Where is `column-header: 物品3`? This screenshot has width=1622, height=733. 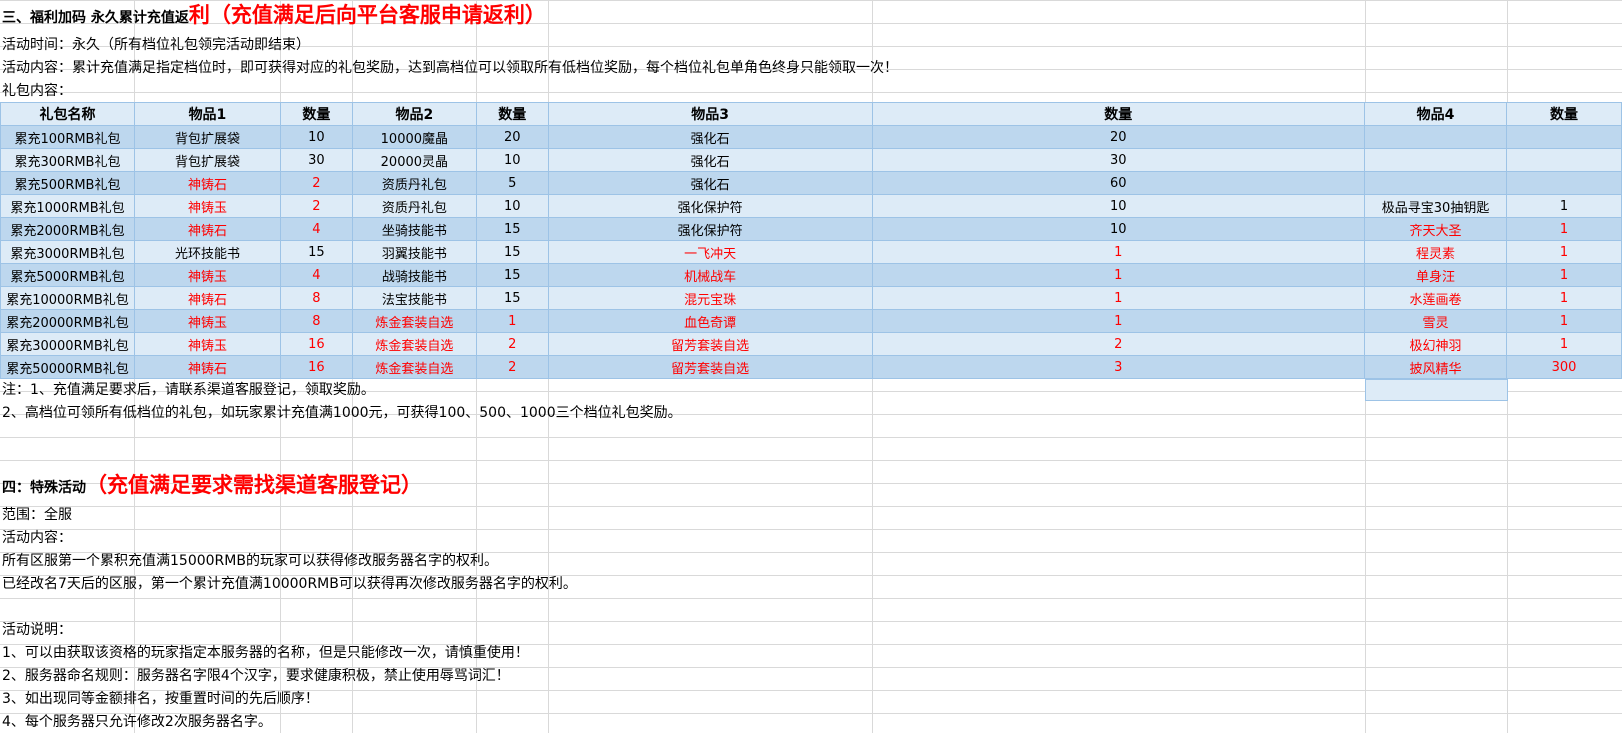 column-header: 物品3 is located at coordinates (710, 114).